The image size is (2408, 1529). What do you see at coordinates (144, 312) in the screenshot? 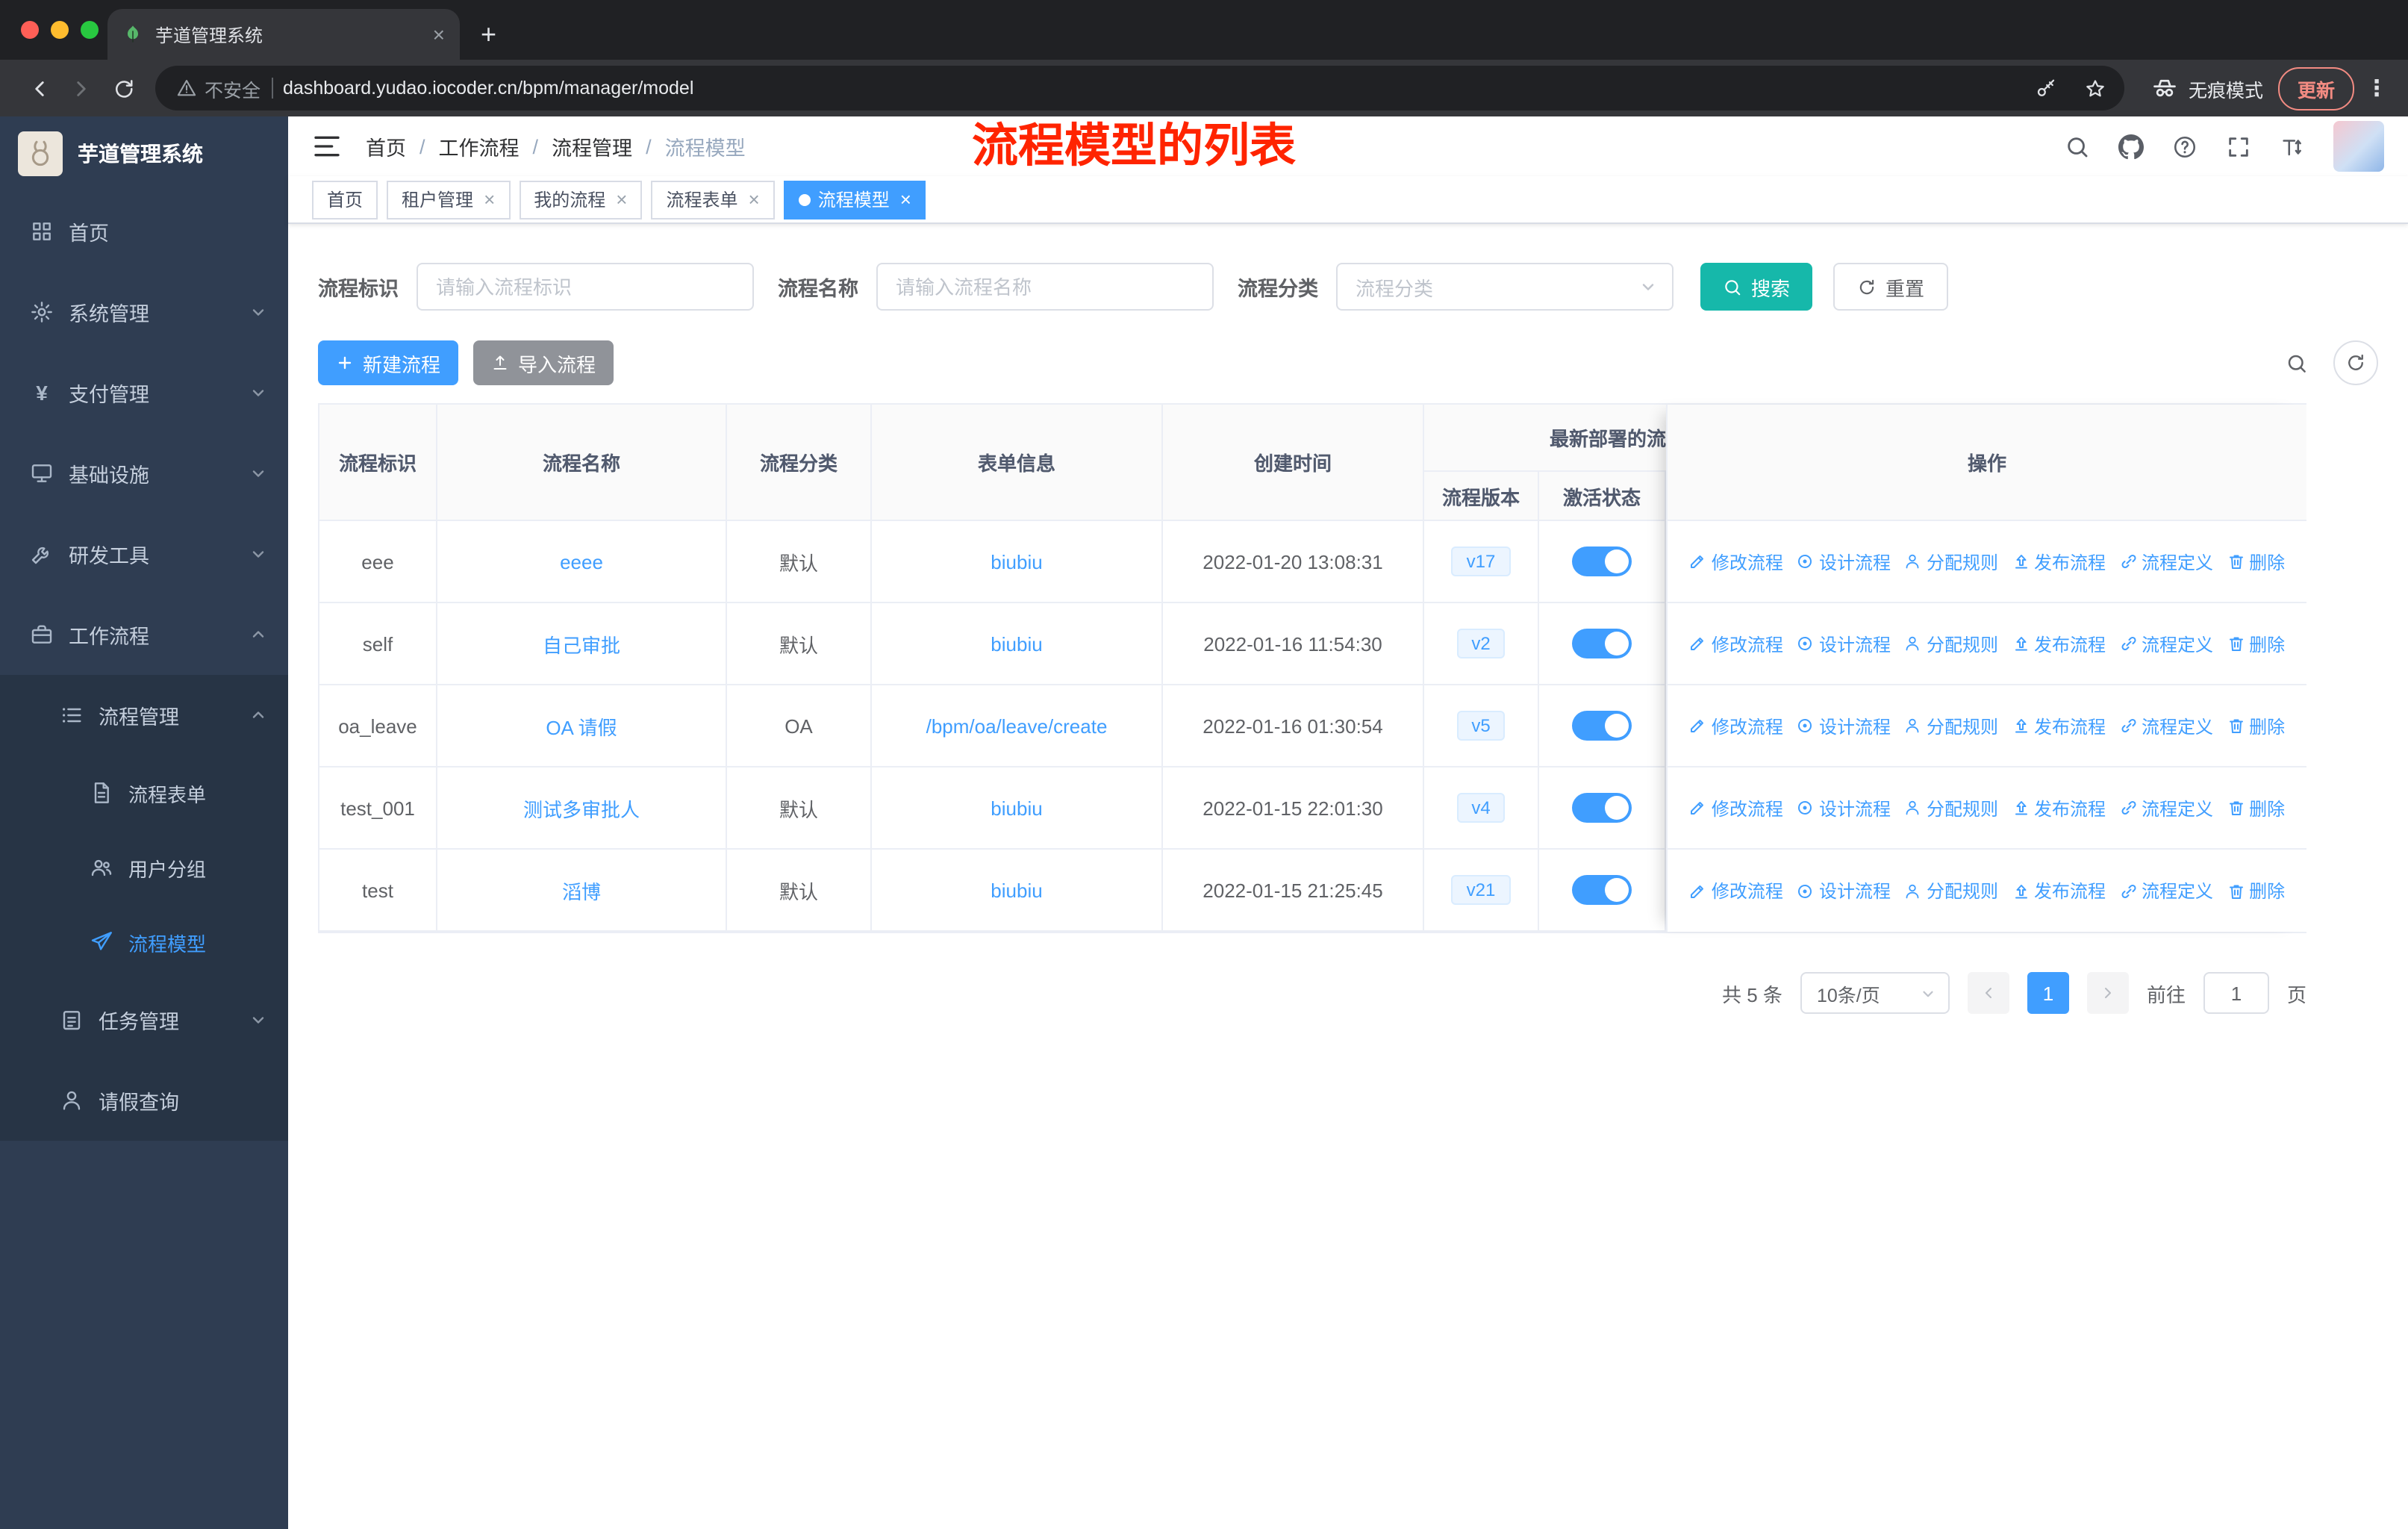
I see `sidebar-item-system: 系统管理` at bounding box center [144, 312].